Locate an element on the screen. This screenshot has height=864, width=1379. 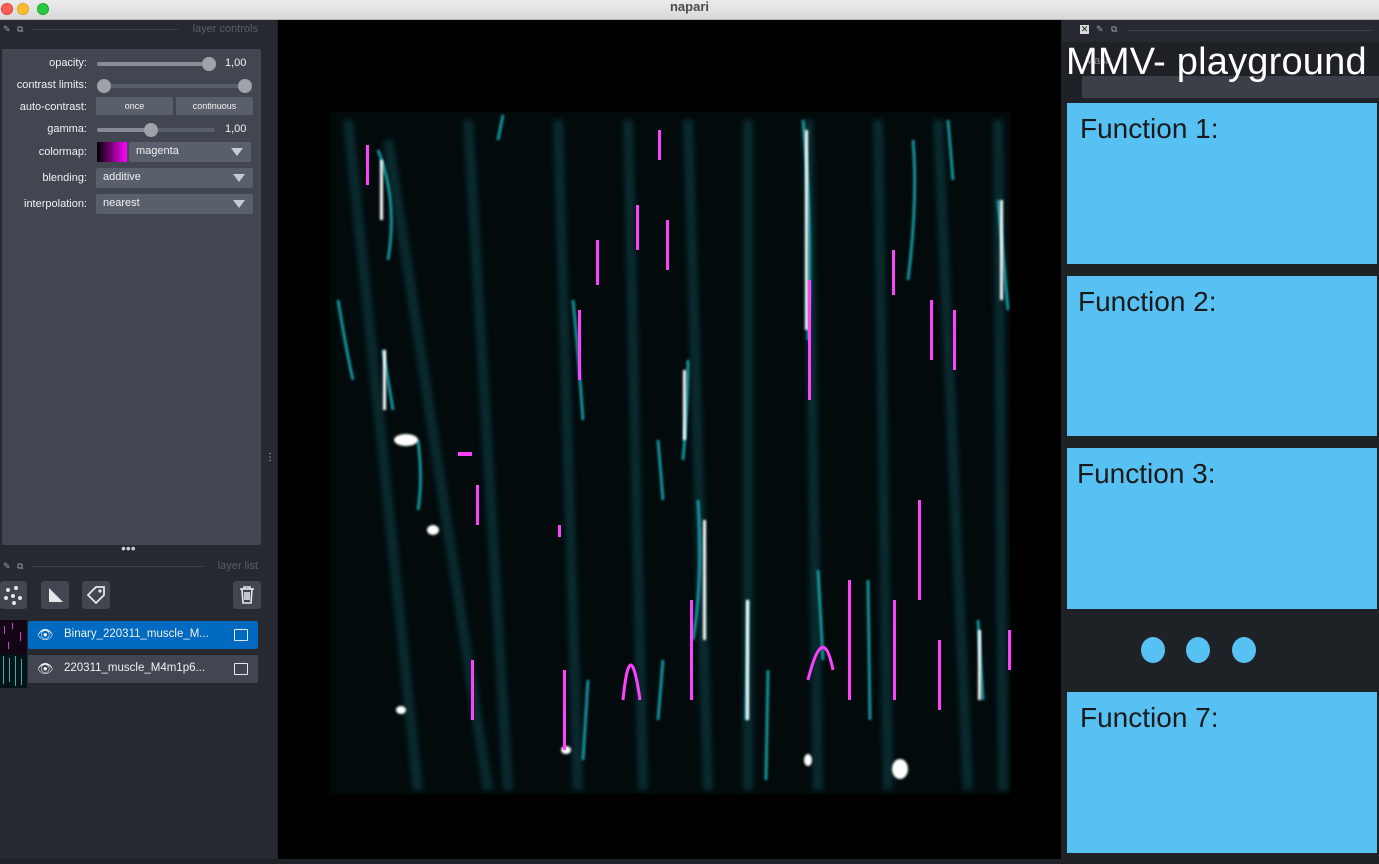
shapes-icon is located at coordinates (56, 595).